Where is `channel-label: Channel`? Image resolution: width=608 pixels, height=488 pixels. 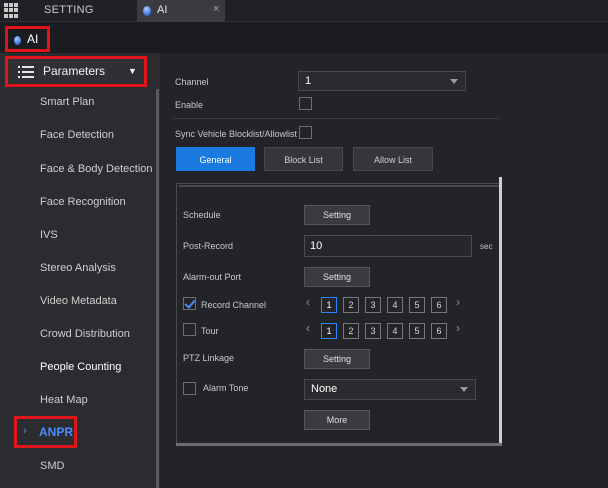
channel-label: Channel is located at coordinates (192, 82).